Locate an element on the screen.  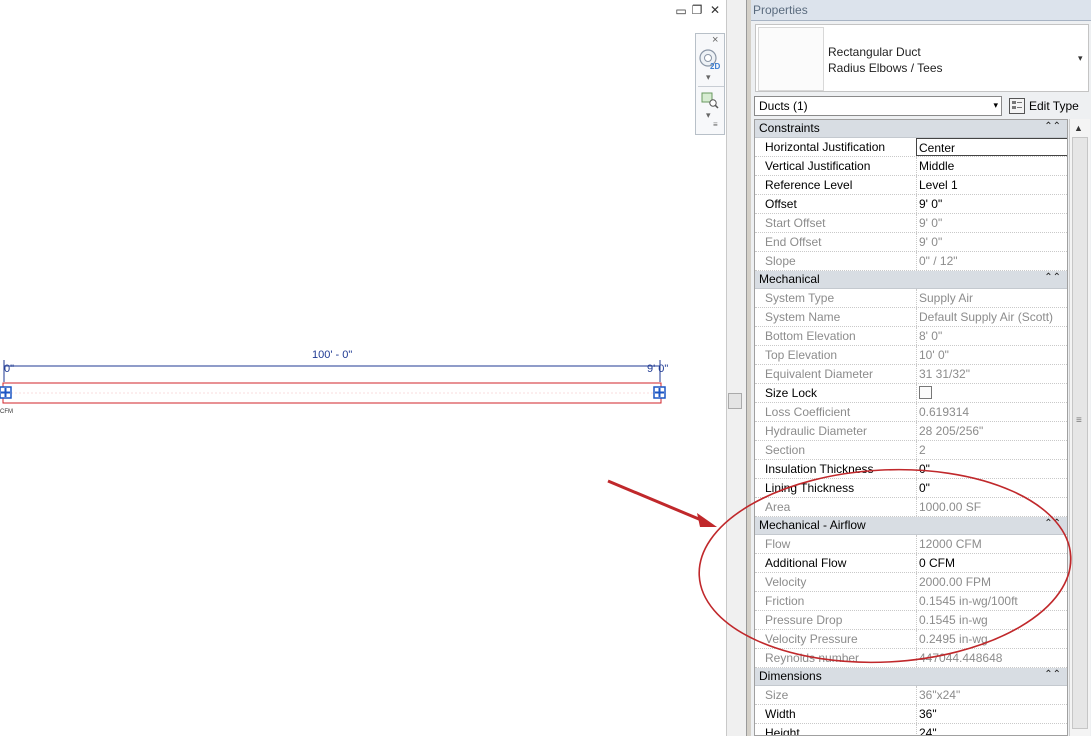
property-value: 0.2495 in-wg is located at coordinates (991, 639).